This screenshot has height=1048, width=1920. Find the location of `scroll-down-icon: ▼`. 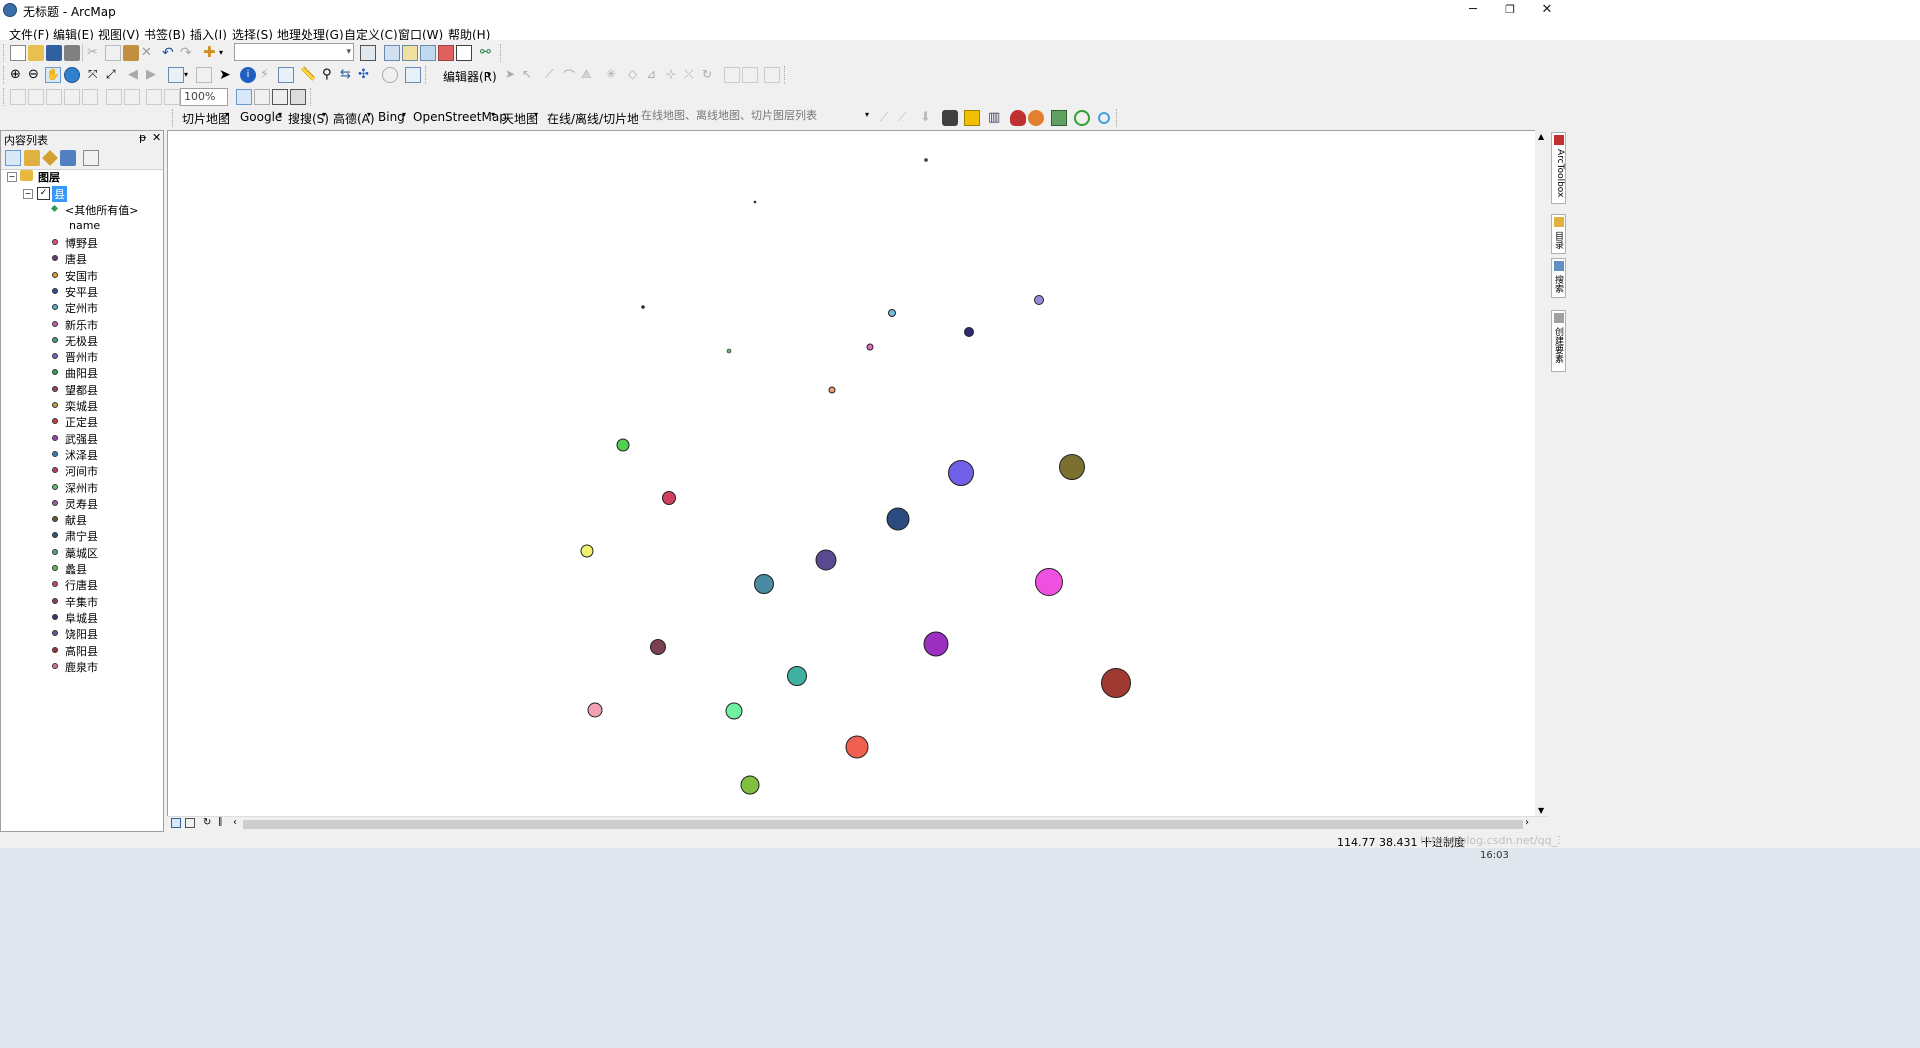

scroll-down-icon: ▼ is located at coordinates (1541, 810).